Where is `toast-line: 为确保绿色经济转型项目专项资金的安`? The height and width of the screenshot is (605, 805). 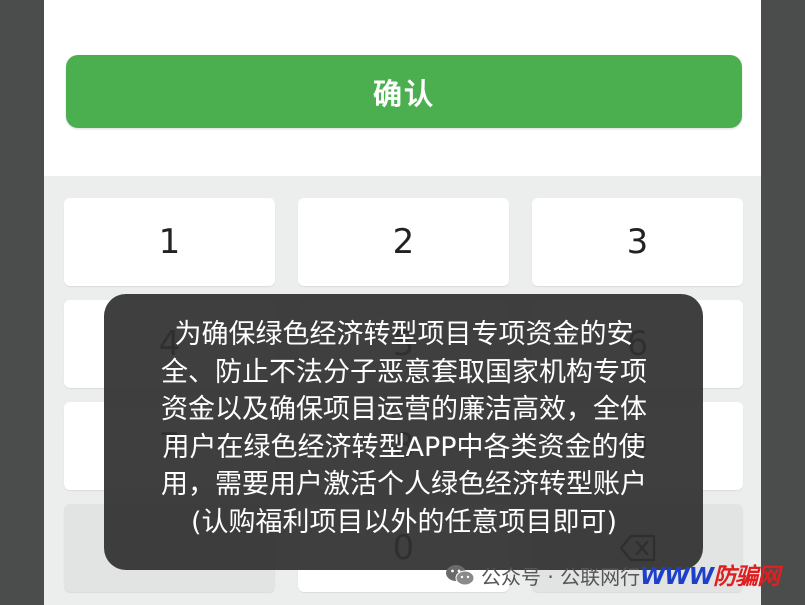 toast-line: 为确保绿色经济转型项目专项资金的安 is located at coordinates (404, 334).